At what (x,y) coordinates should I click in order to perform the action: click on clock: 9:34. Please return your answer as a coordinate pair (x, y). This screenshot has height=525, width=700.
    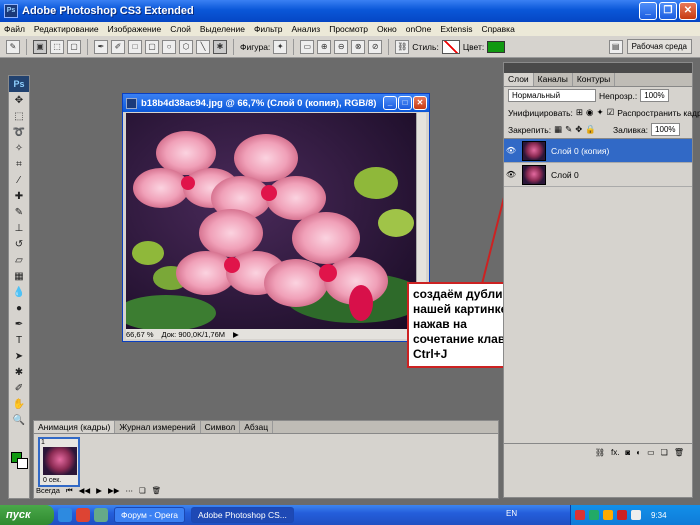
    Looking at the image, I should click on (659, 515).